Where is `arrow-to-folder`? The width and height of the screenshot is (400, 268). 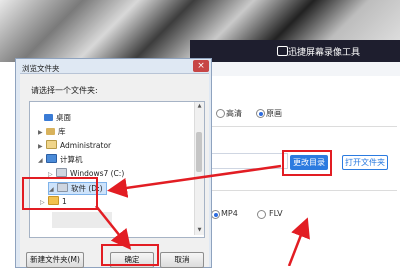 arrow-to-folder is located at coordinates (194, 181).